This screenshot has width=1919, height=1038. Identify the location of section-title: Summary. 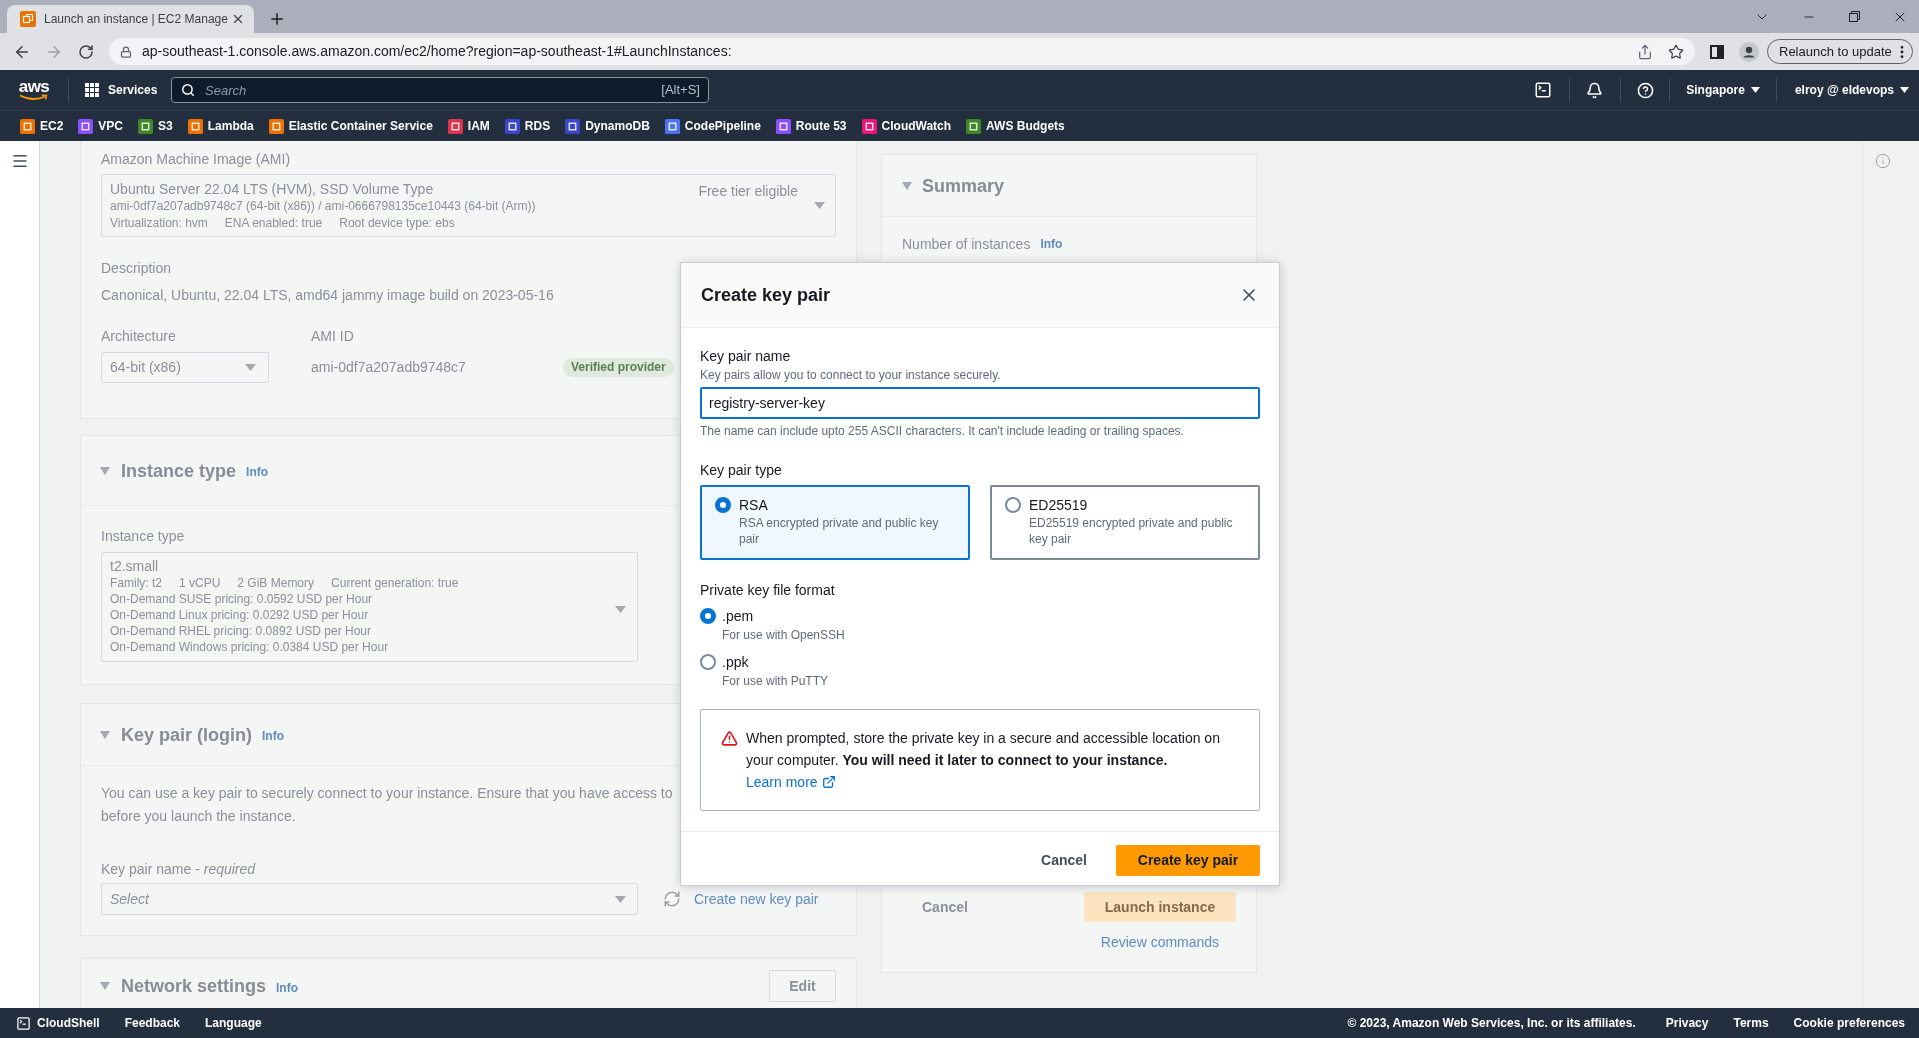
(963, 185).